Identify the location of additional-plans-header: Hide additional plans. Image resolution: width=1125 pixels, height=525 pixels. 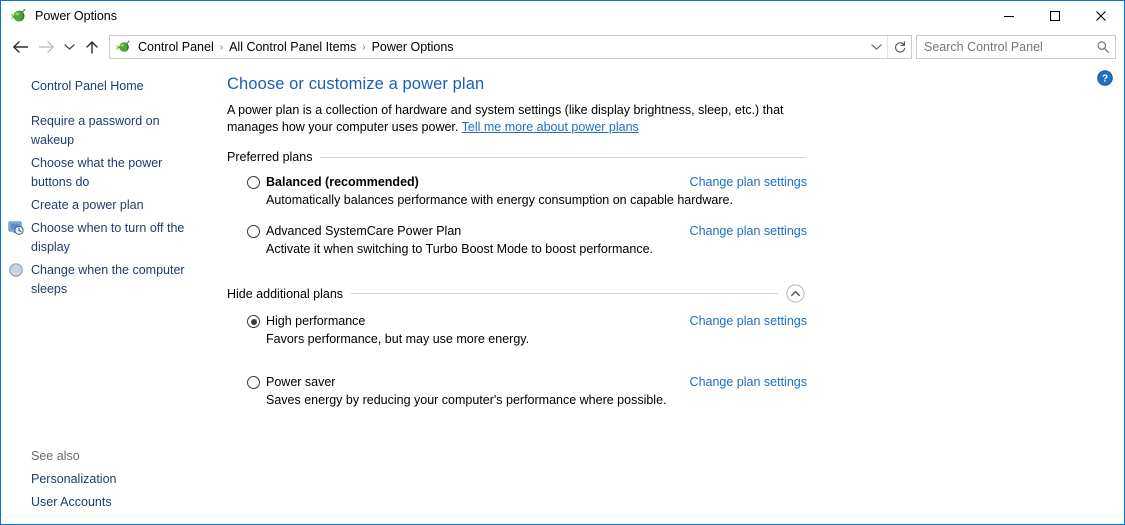
(516, 293).